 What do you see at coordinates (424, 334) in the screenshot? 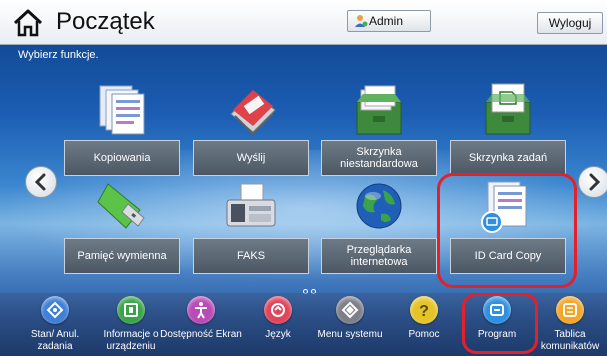
I see `bottom-label: Pomoc` at bounding box center [424, 334].